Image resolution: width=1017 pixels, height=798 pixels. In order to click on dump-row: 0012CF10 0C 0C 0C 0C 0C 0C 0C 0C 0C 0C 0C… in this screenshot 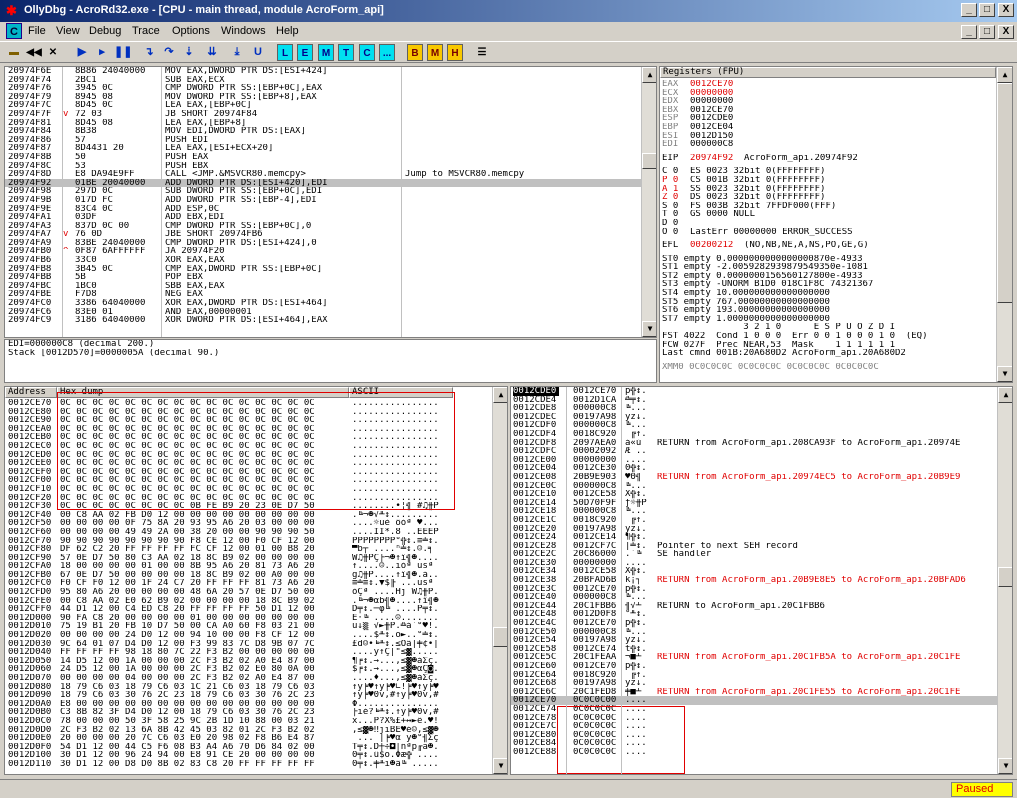, I will do `click(248, 489)`.